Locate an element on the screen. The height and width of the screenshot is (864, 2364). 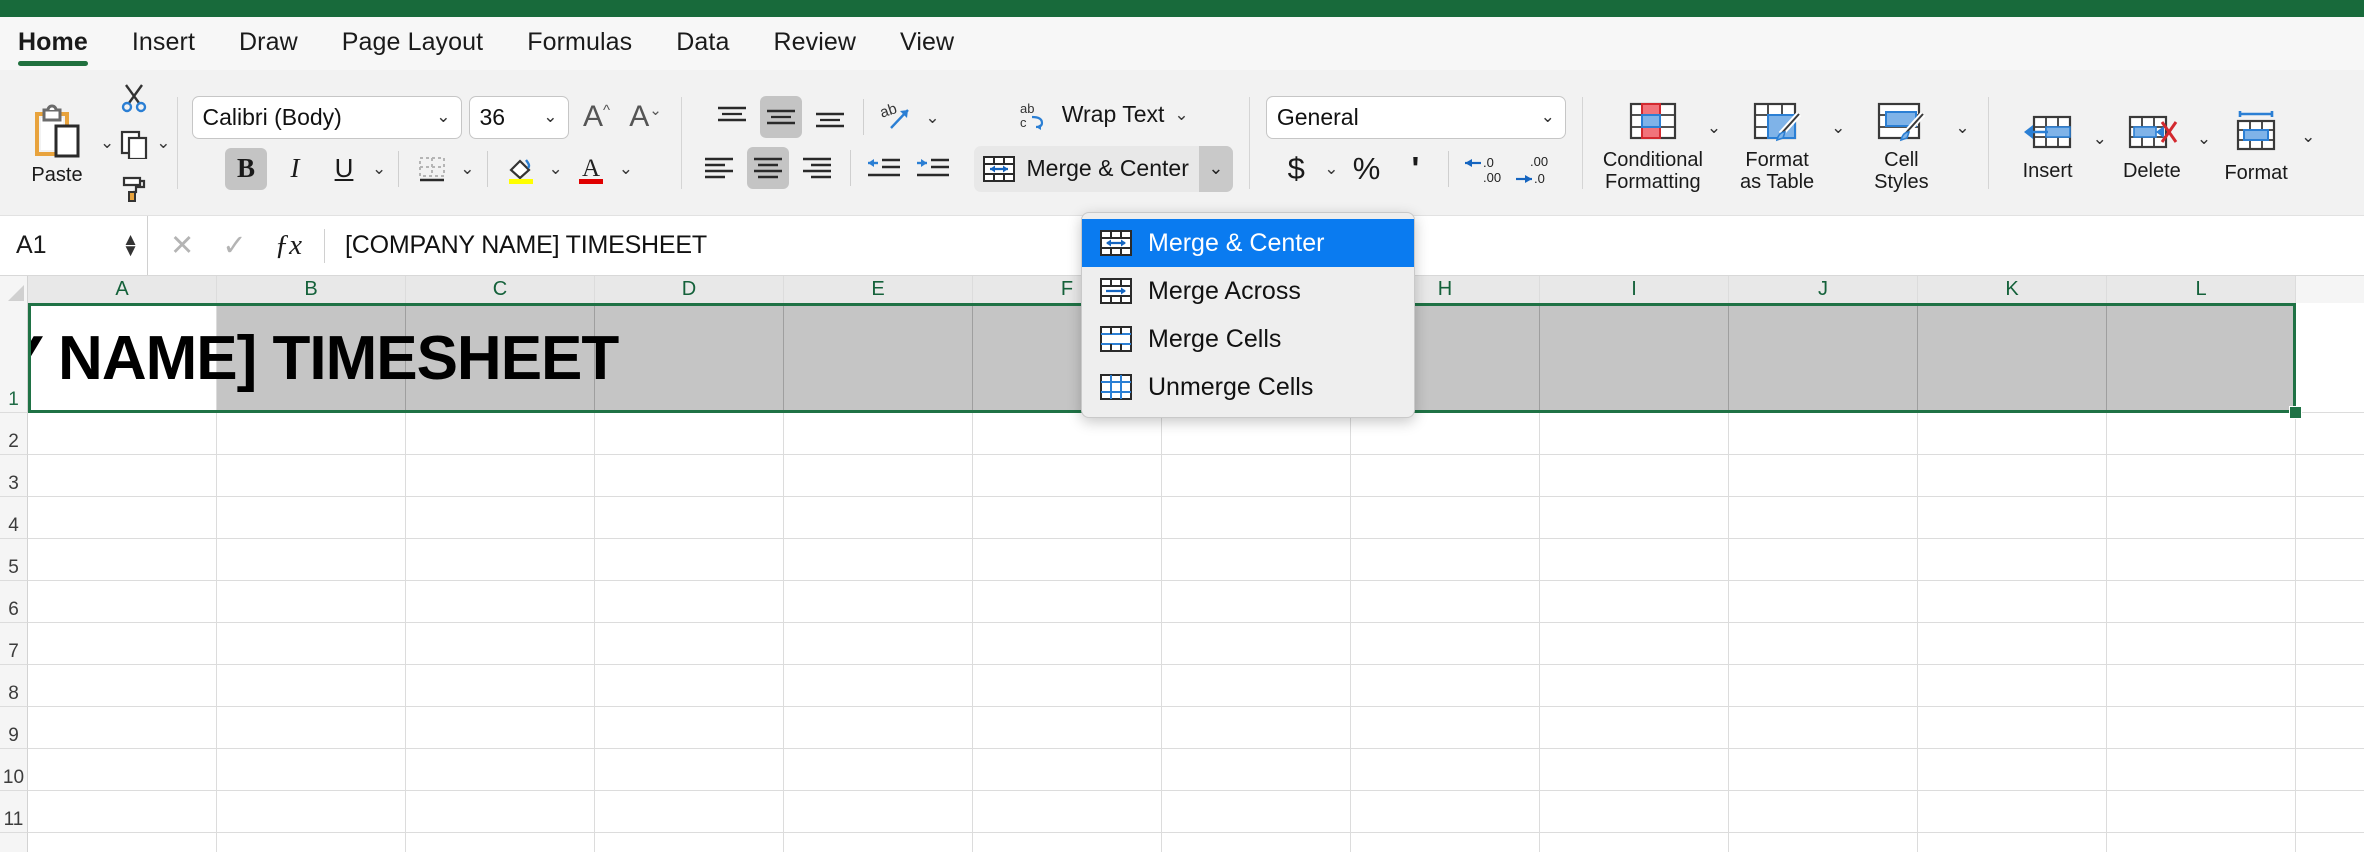
cell-H7 is located at coordinates (1445, 644).